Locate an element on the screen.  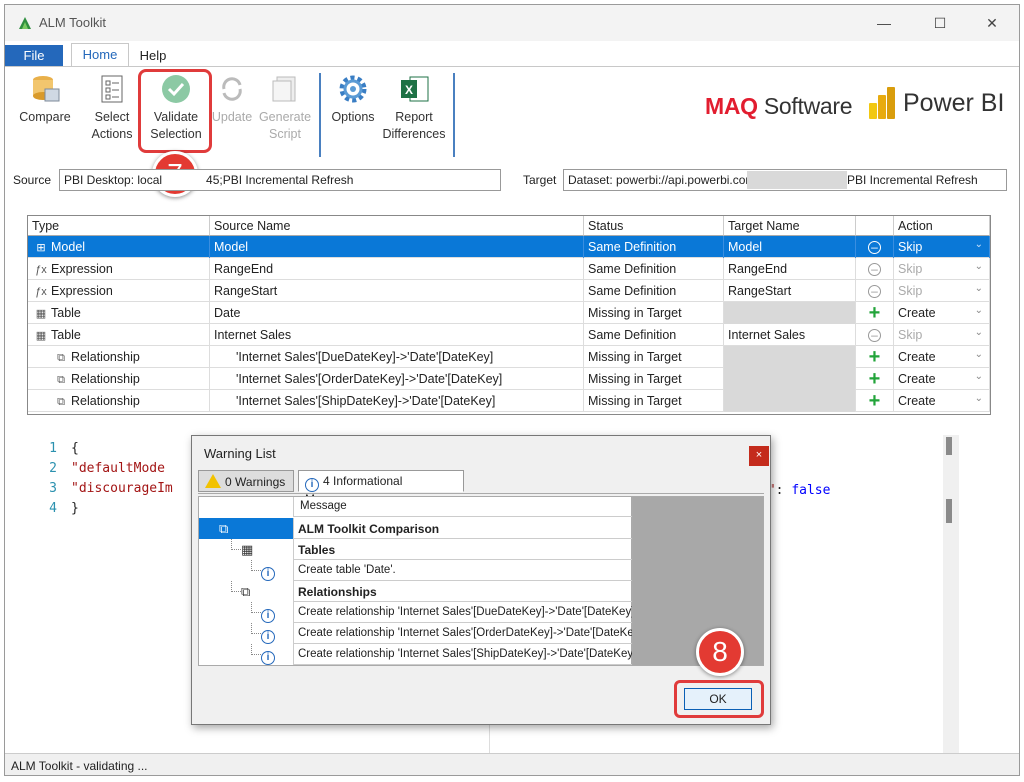
target-name-cell is located at coordinates (790, 379).